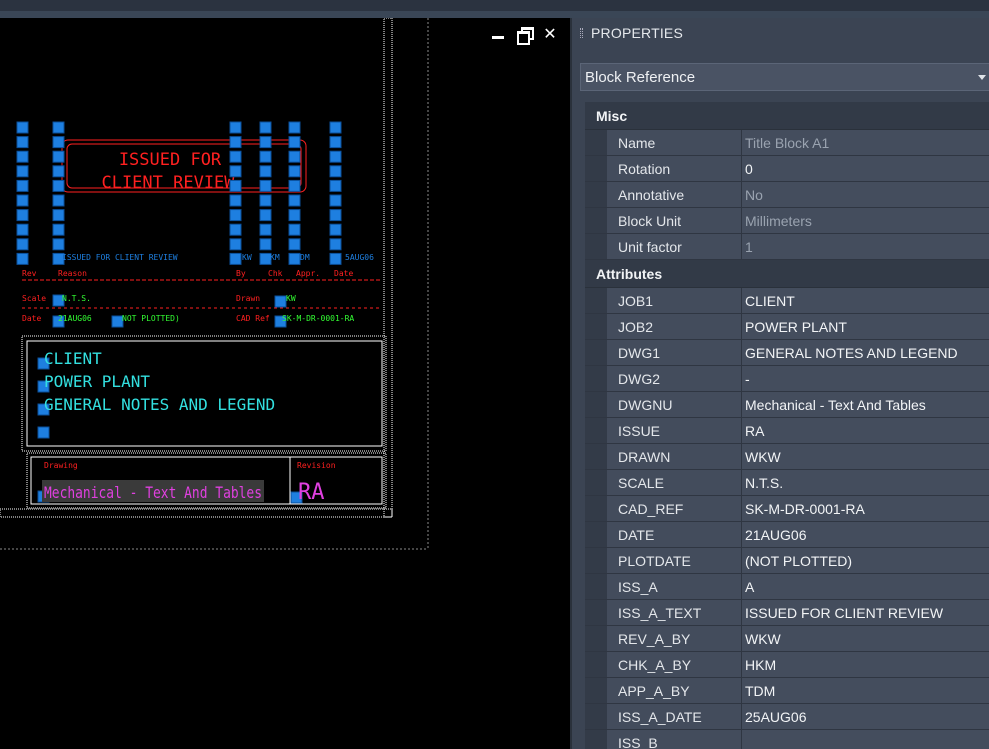 The height and width of the screenshot is (749, 989). What do you see at coordinates (865, 404) in the screenshot?
I see `property-value: Mechanical - Text And Tables` at bounding box center [865, 404].